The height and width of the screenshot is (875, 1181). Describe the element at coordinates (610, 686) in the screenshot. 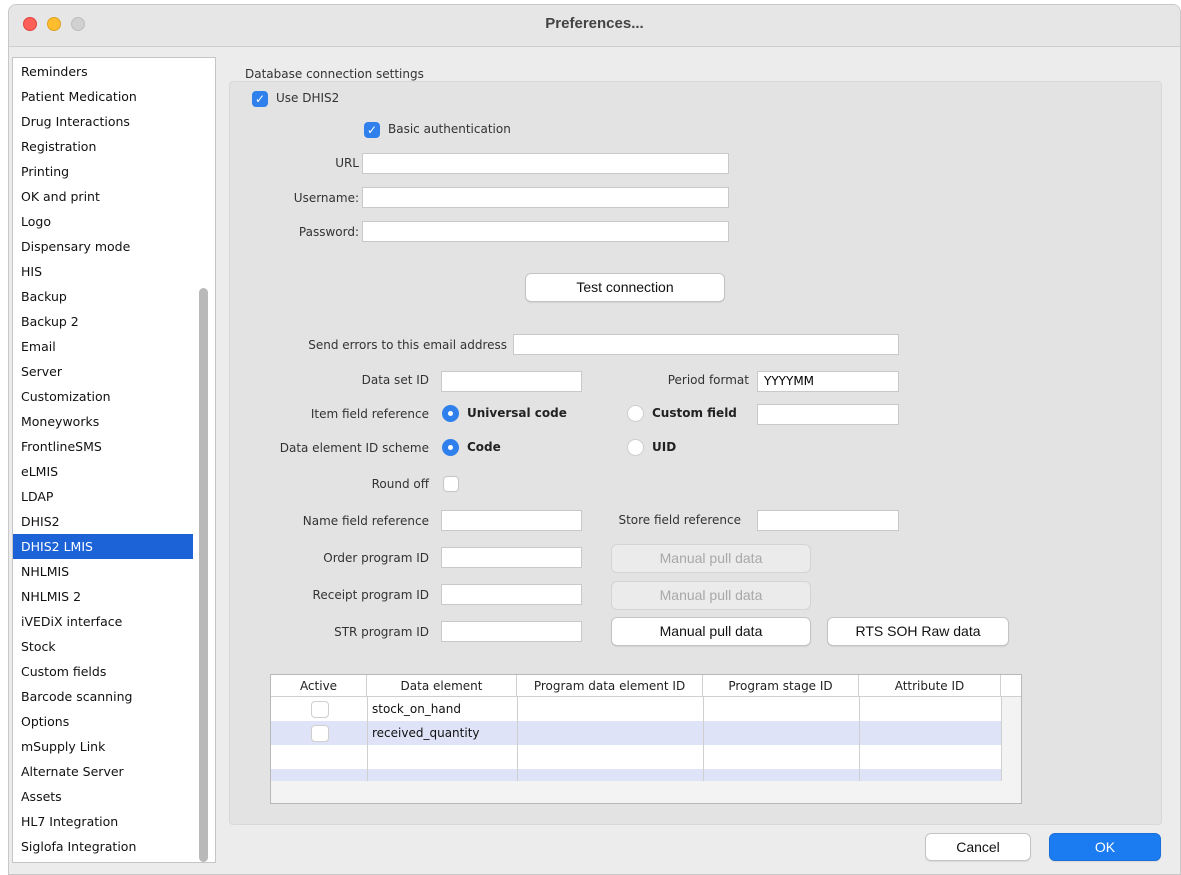

I see `column-header-program-data-element-id: Program data element ID` at that location.